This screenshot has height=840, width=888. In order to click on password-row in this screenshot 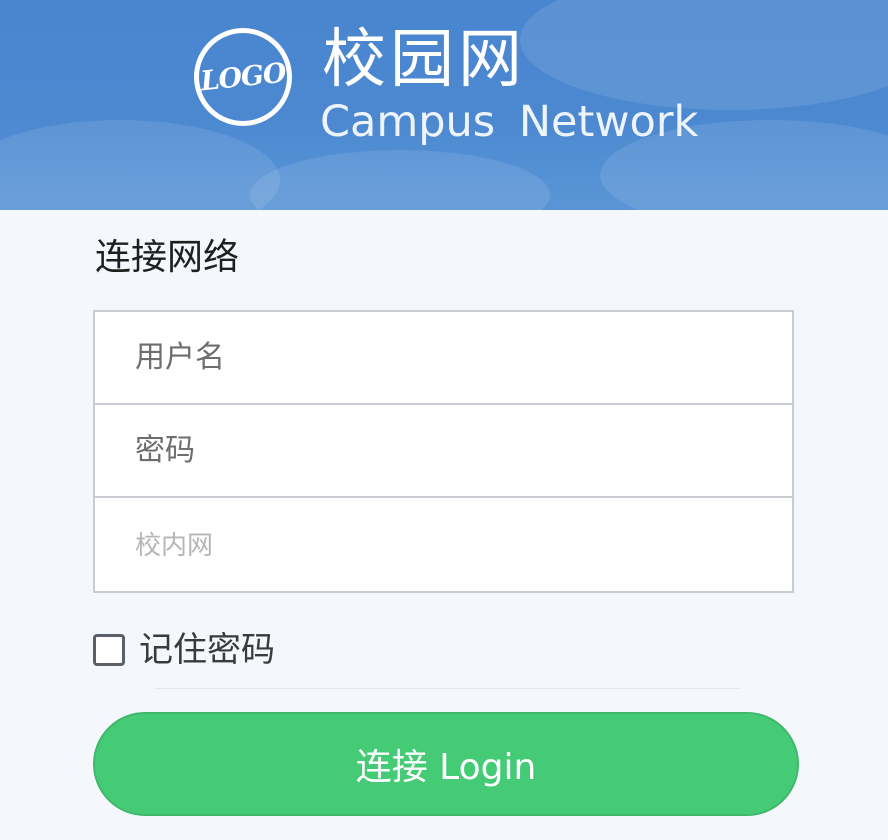, I will do `click(443, 451)`.